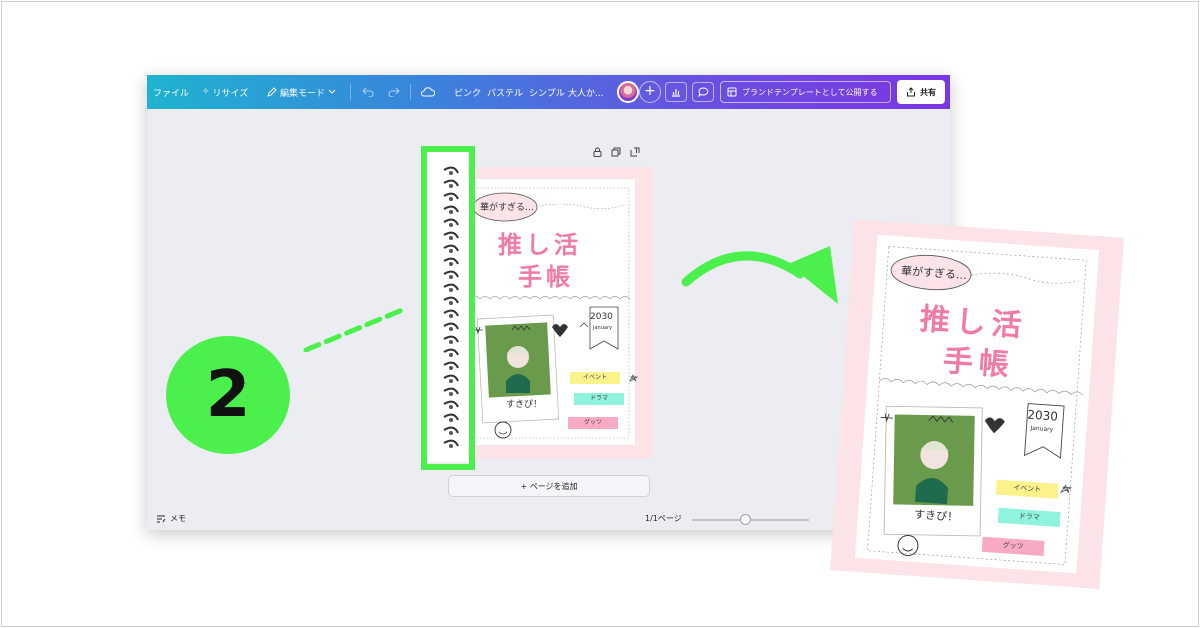 Image resolution: width=1200 pixels, height=628 pixels. What do you see at coordinates (161, 518) in the screenshot?
I see `notes-icon` at bounding box center [161, 518].